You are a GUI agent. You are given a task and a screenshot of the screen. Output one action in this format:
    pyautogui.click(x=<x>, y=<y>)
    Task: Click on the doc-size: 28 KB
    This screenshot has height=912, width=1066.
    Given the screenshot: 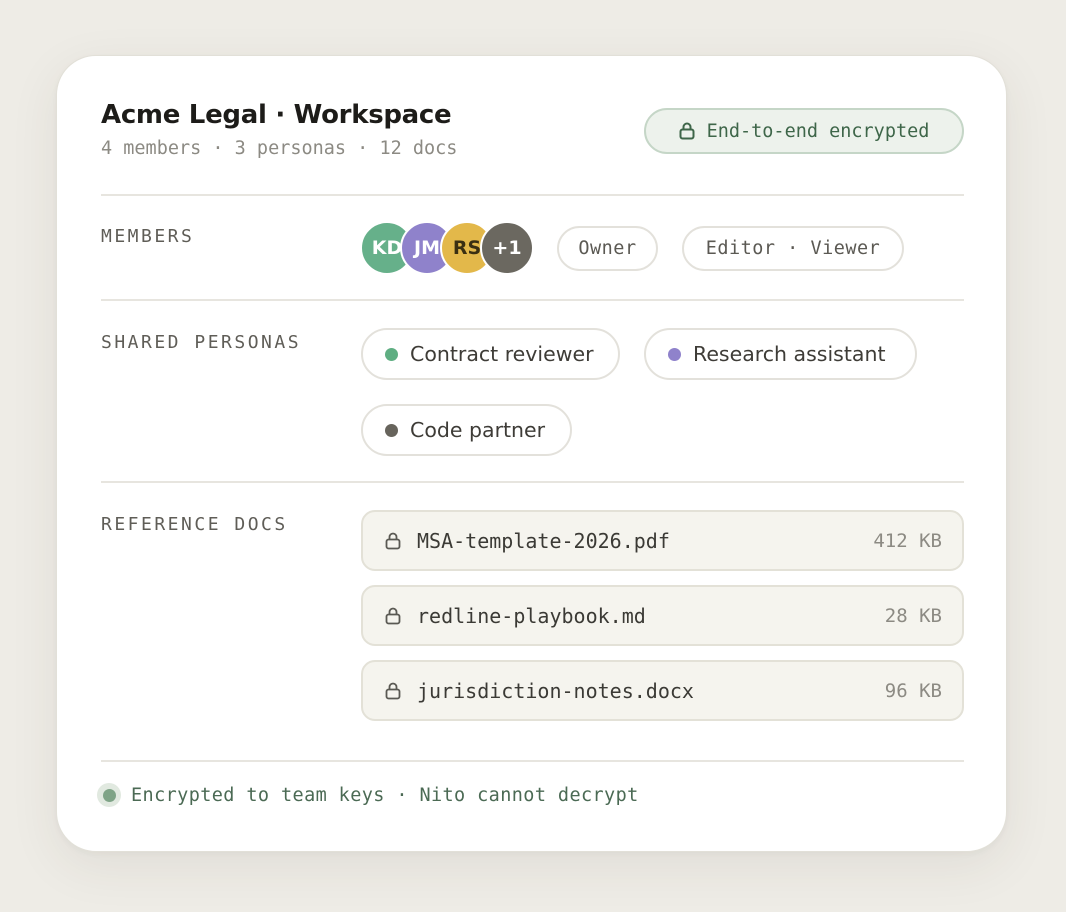 What is the action you would take?
    pyautogui.click(x=913, y=615)
    